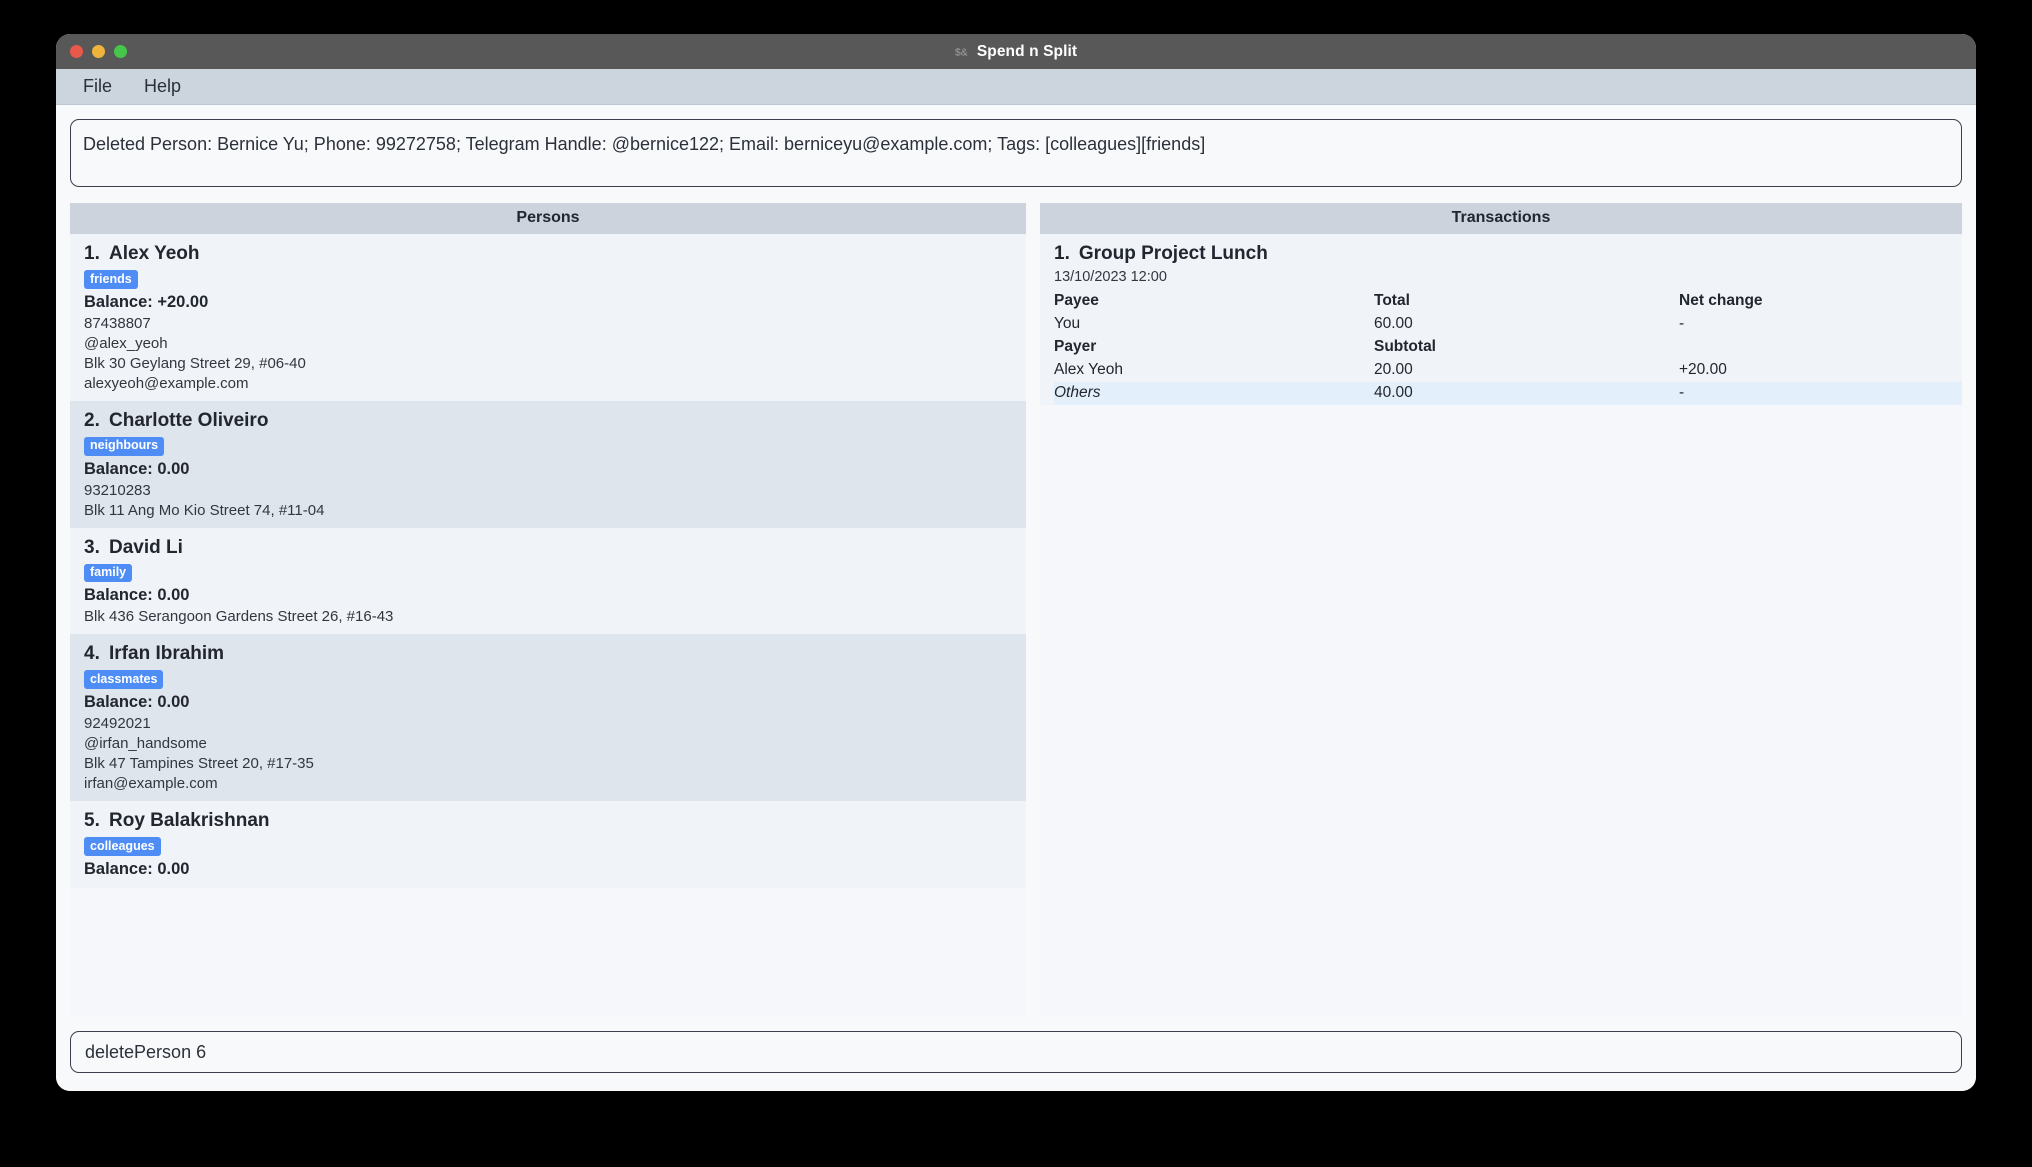 This screenshot has width=2032, height=1167. Describe the element at coordinates (146, 301) in the screenshot. I see `person-balance: Balance: +20.00` at that location.